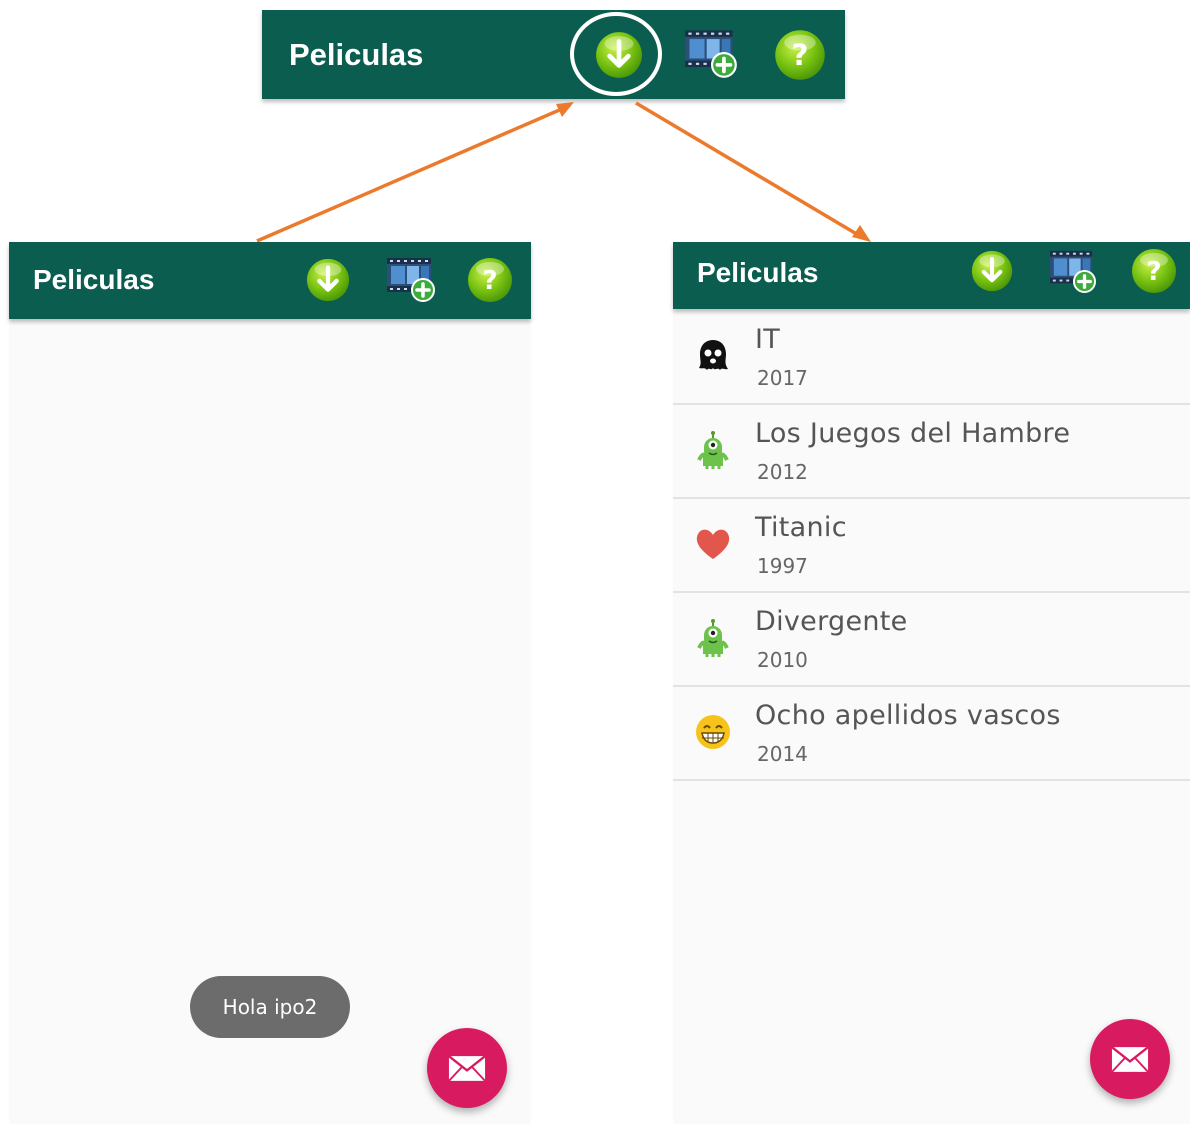 The width and height of the screenshot is (1190, 1124). I want to click on toast-message: Hola ipo2, so click(270, 1007).